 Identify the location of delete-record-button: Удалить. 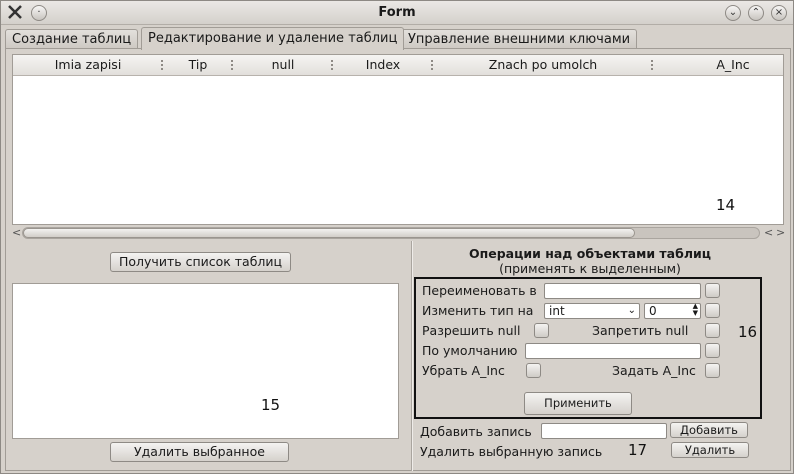
(710, 450).